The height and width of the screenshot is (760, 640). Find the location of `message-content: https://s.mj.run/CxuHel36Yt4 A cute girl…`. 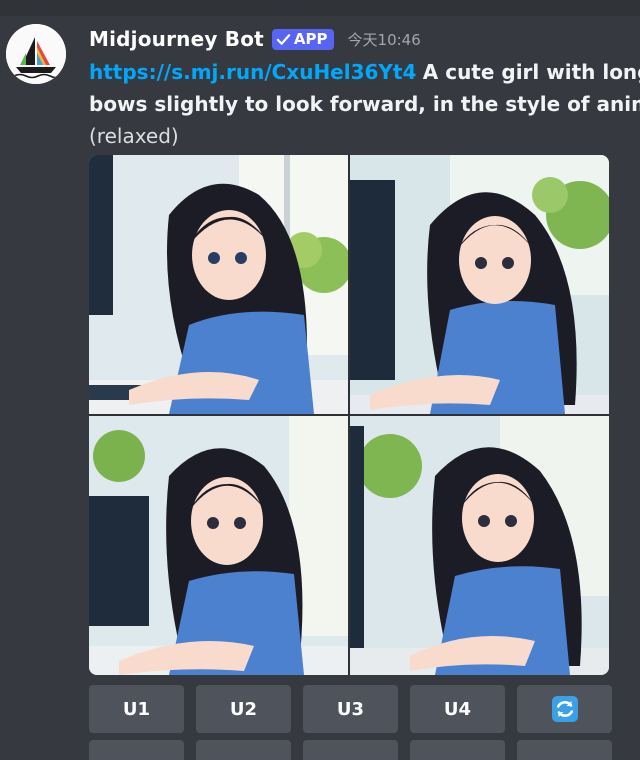

message-content: https://s.mj.run/CxuHel36Yt4 A cute girl… is located at coordinates (364, 104).